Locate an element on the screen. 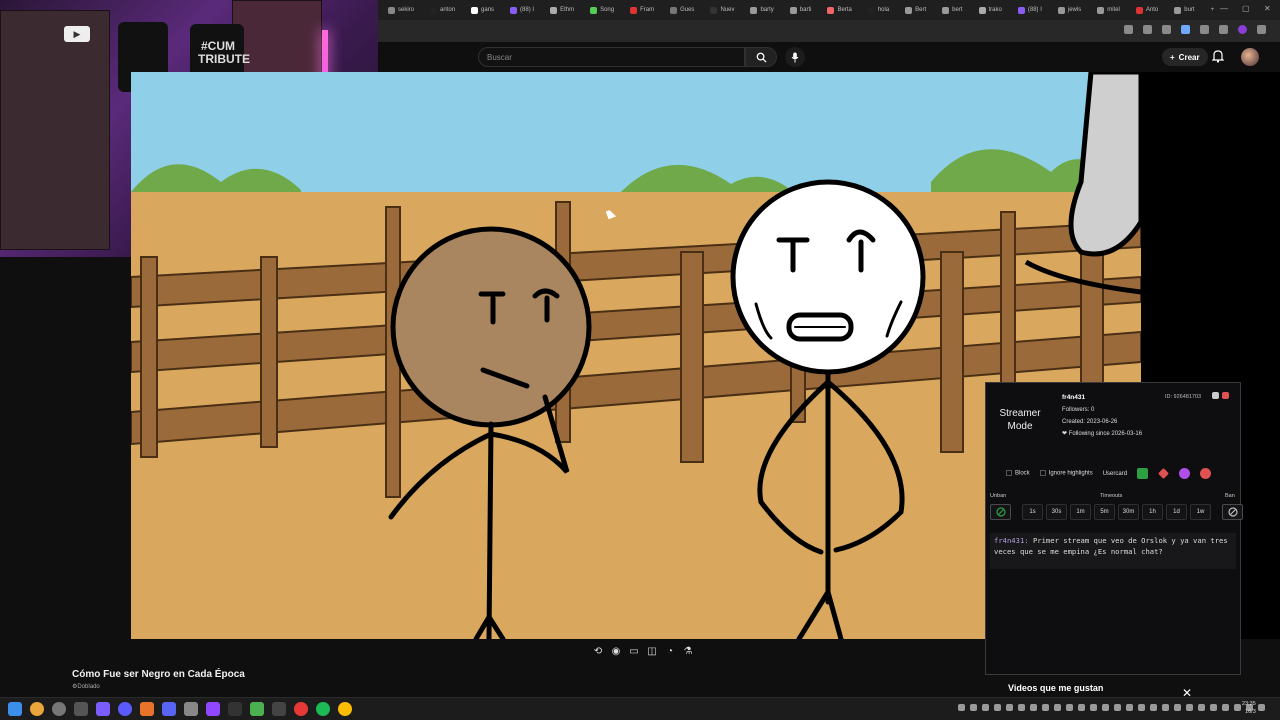  browser-tab: anton is located at coordinates (442, 10).